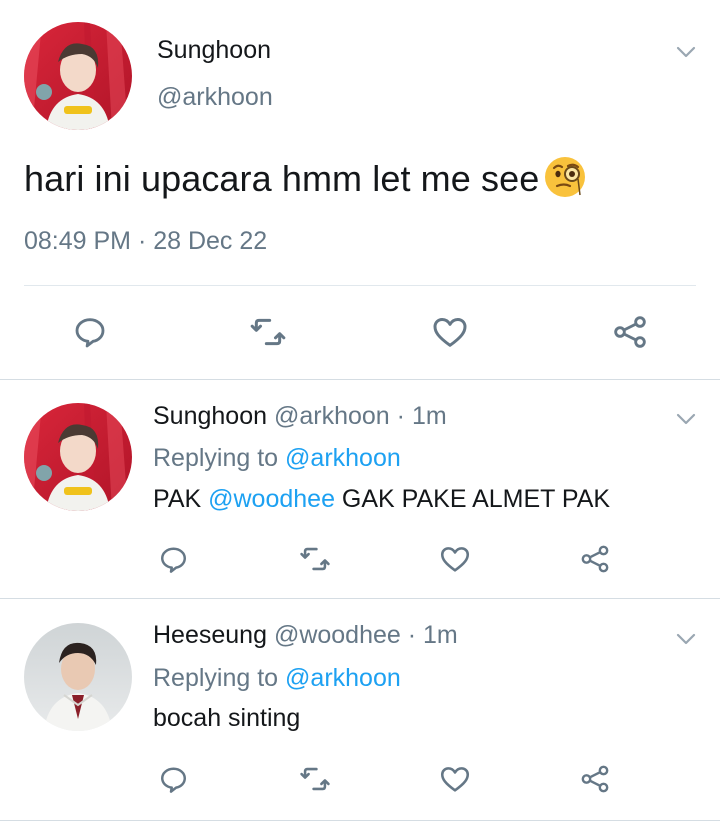  What do you see at coordinates (472, 499) in the screenshot?
I see `reply-text-after: GAK PAKE ALMET PAK` at bounding box center [472, 499].